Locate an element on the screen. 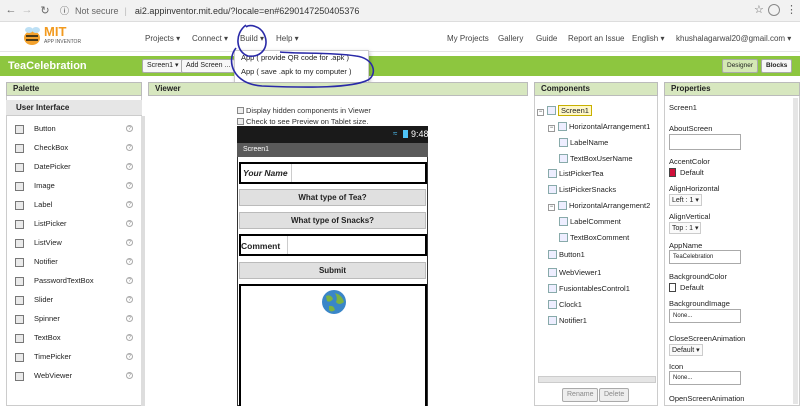 The width and height of the screenshot is (800, 406). blocks-button: Blocks is located at coordinates (777, 66).